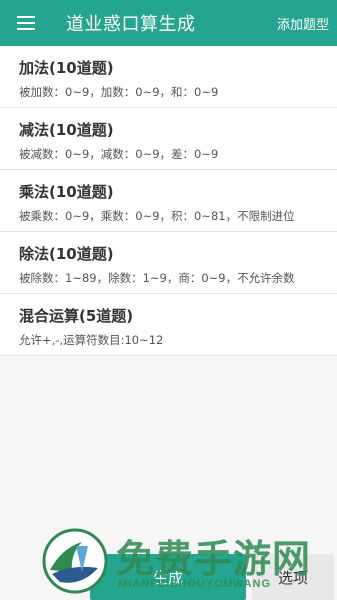 This screenshot has width=337, height=600. I want to click on item-title: 乘法(10道题), so click(66, 192).